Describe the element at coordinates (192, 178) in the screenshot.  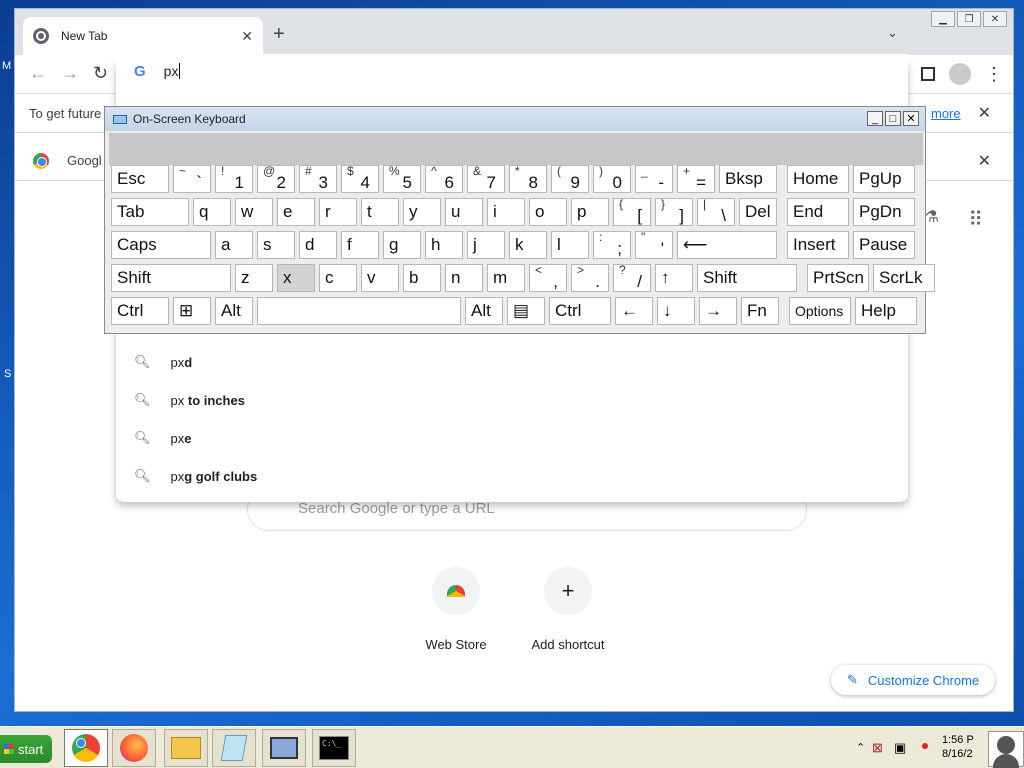
I see `key-symbol: ~ `` at that location.